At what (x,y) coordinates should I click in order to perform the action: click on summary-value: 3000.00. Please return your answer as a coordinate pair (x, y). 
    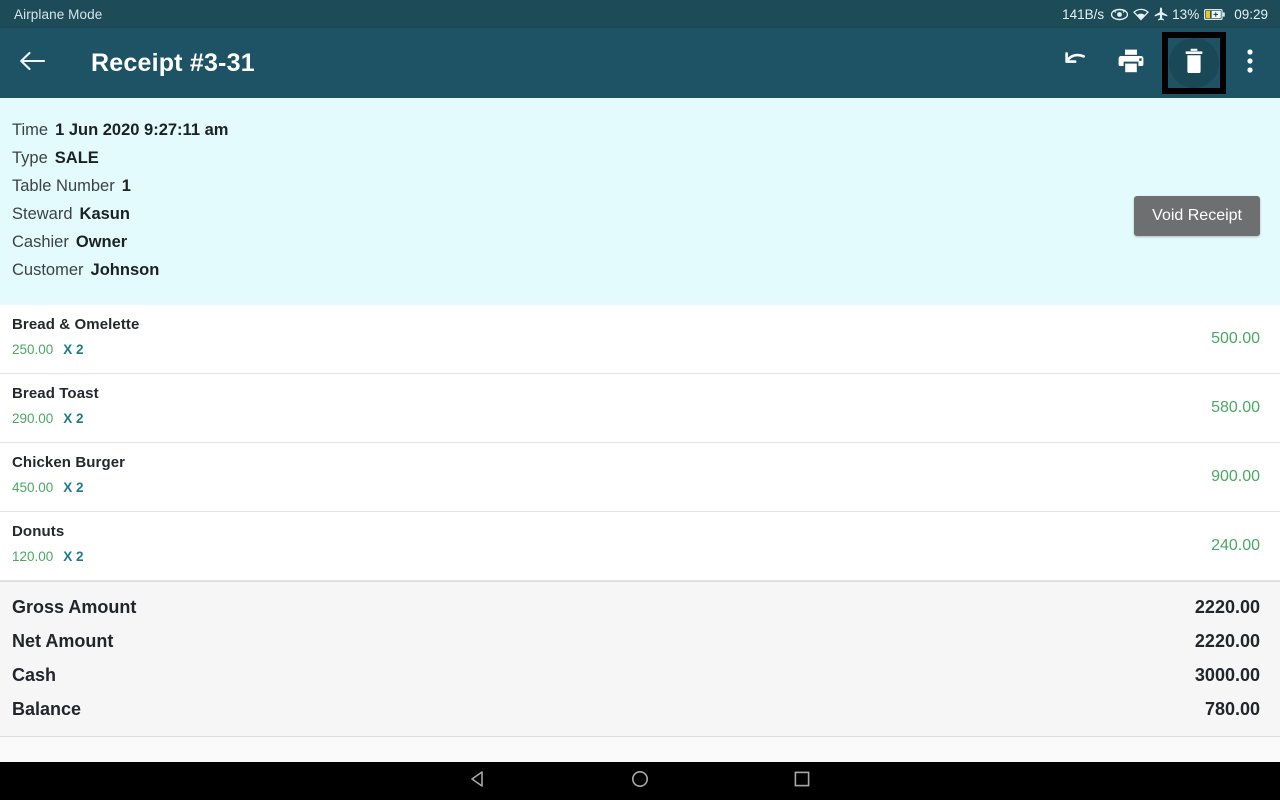
    Looking at the image, I should click on (1227, 674).